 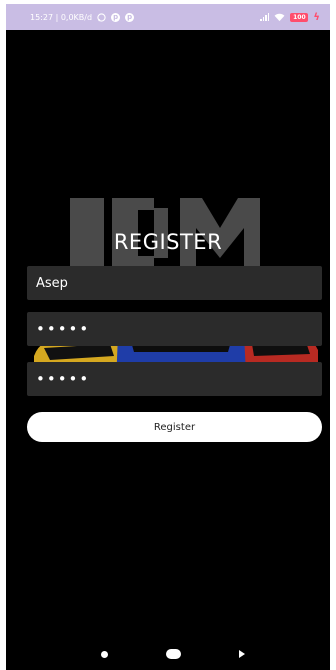 I want to click on status-bar: 15:27 | 0,0KB/d p p 100 ϟ, so click(x=168, y=17).